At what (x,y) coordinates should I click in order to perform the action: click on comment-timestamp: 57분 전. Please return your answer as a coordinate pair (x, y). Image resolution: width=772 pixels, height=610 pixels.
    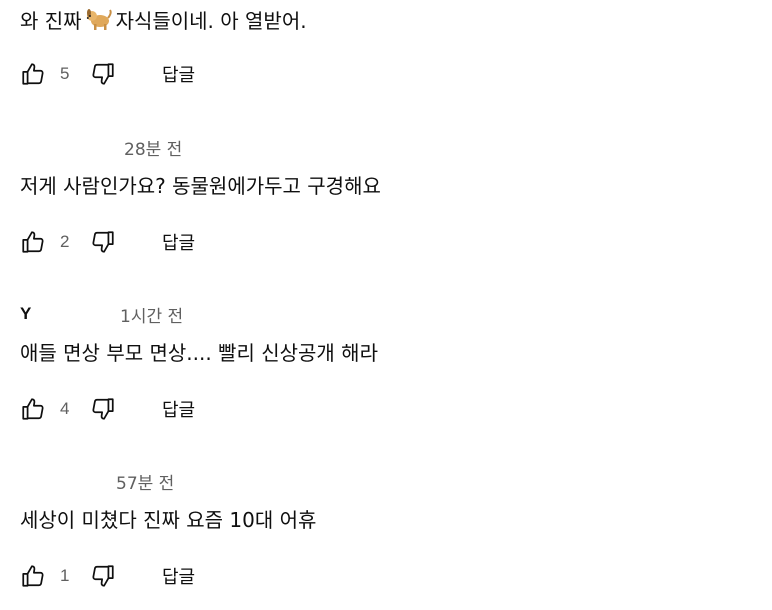
    Looking at the image, I should click on (145, 481).